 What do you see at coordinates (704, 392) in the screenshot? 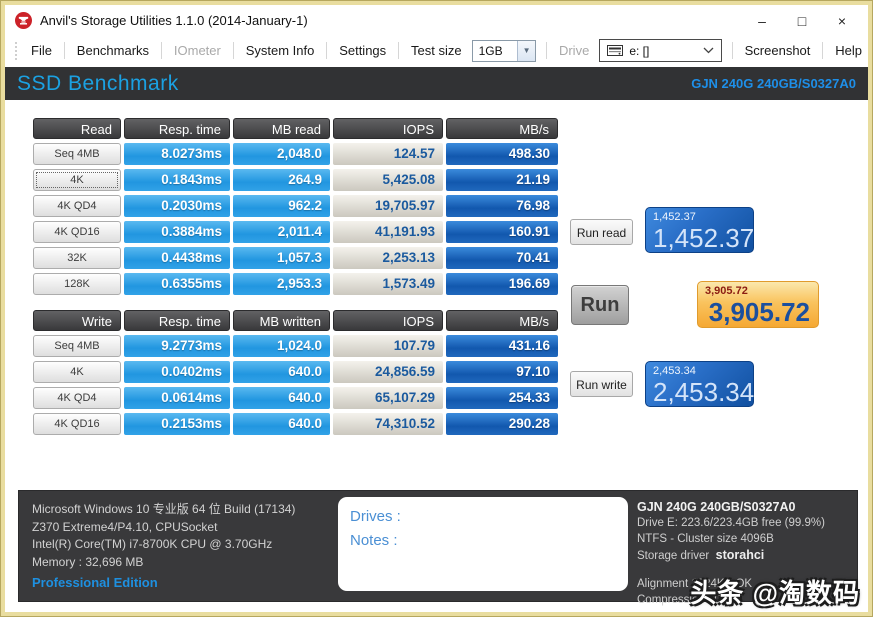
I see `write-score-value: 2,453.34` at bounding box center [704, 392].